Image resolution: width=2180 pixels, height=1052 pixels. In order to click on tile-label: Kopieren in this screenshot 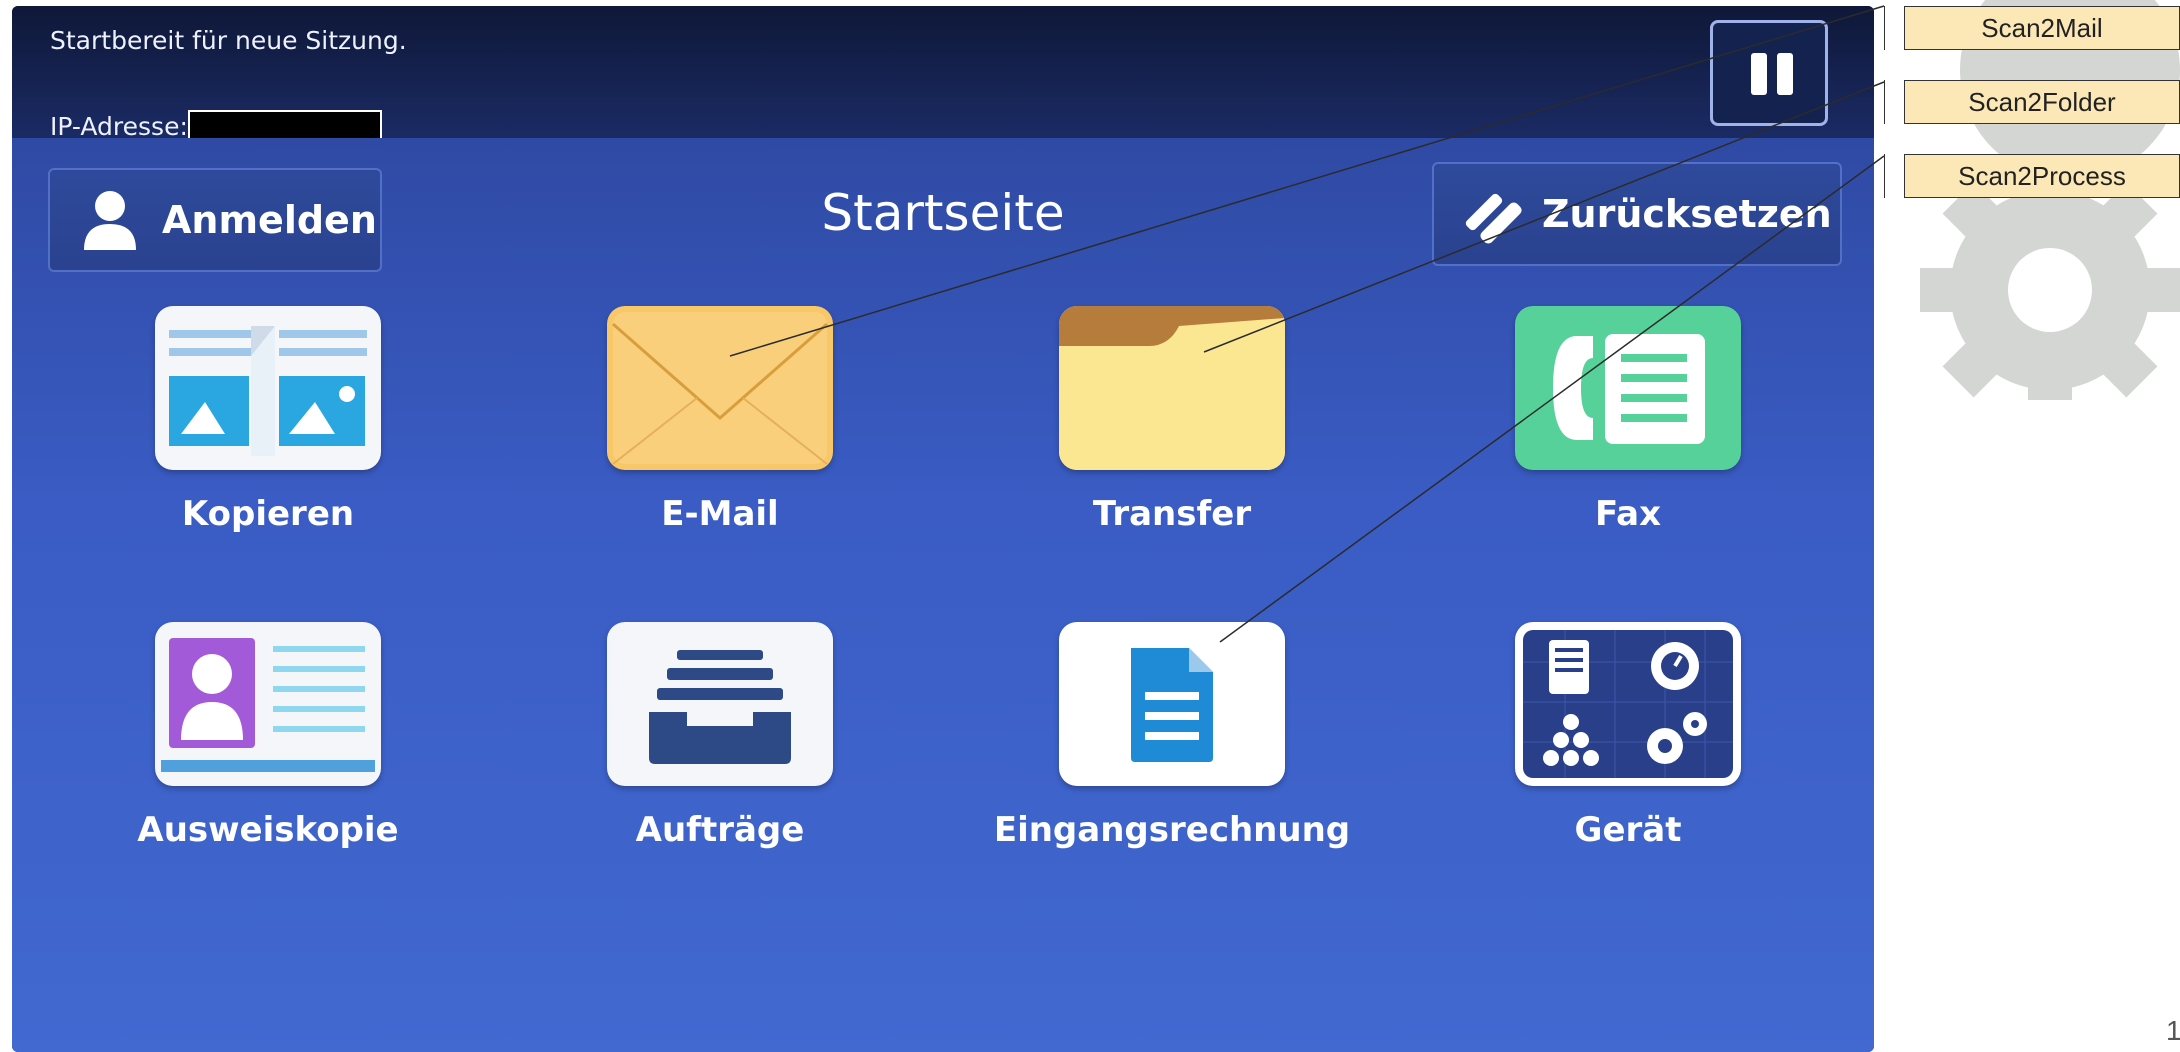, I will do `click(268, 514)`.